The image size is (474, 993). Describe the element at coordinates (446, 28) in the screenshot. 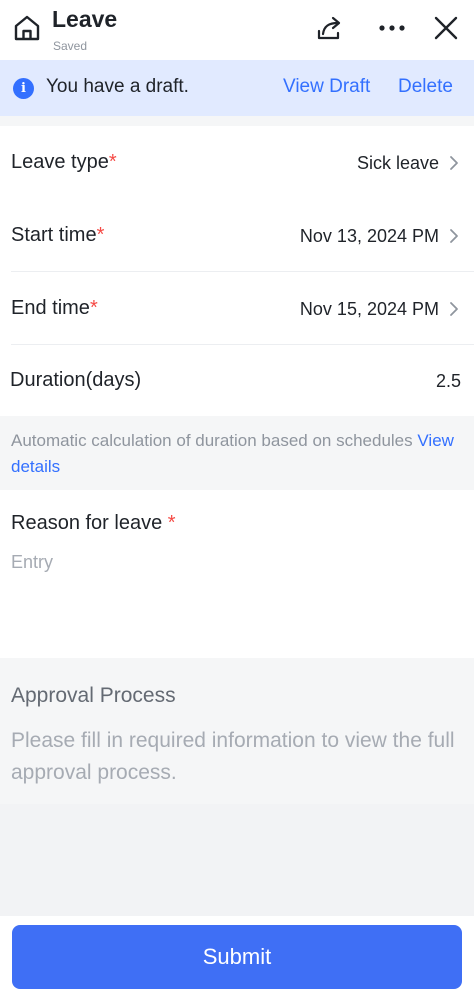

I see `close-icon` at that location.